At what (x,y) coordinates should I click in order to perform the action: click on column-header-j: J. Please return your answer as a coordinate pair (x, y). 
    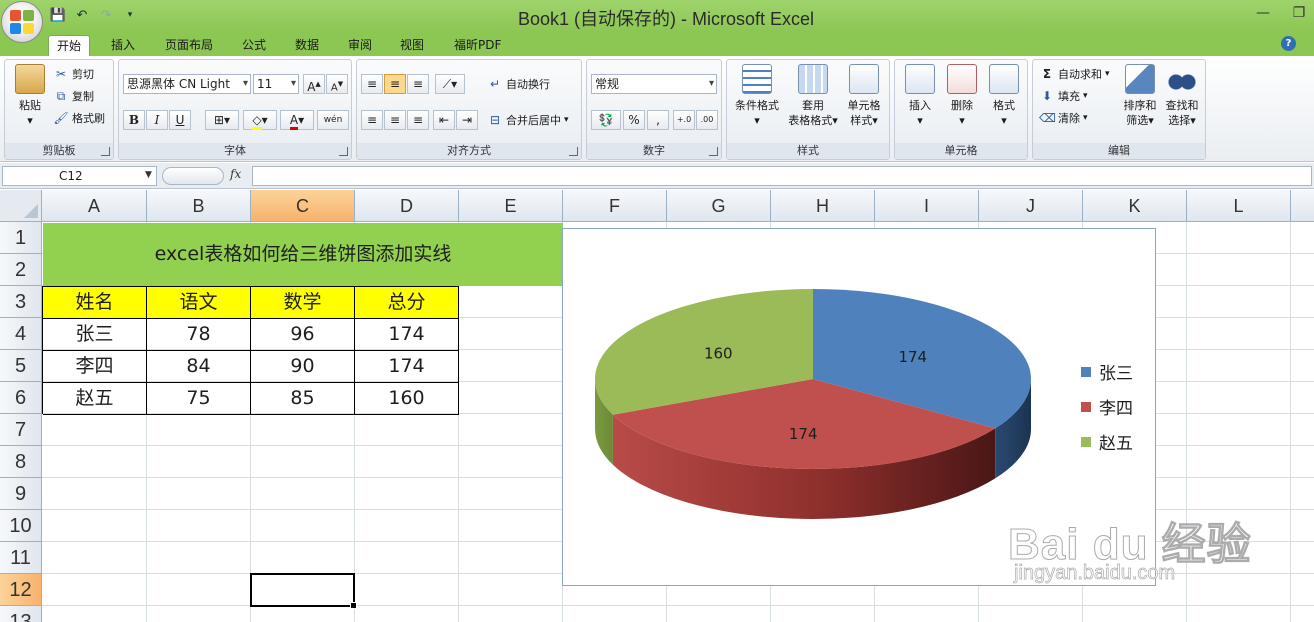
    Looking at the image, I should click on (1031, 206).